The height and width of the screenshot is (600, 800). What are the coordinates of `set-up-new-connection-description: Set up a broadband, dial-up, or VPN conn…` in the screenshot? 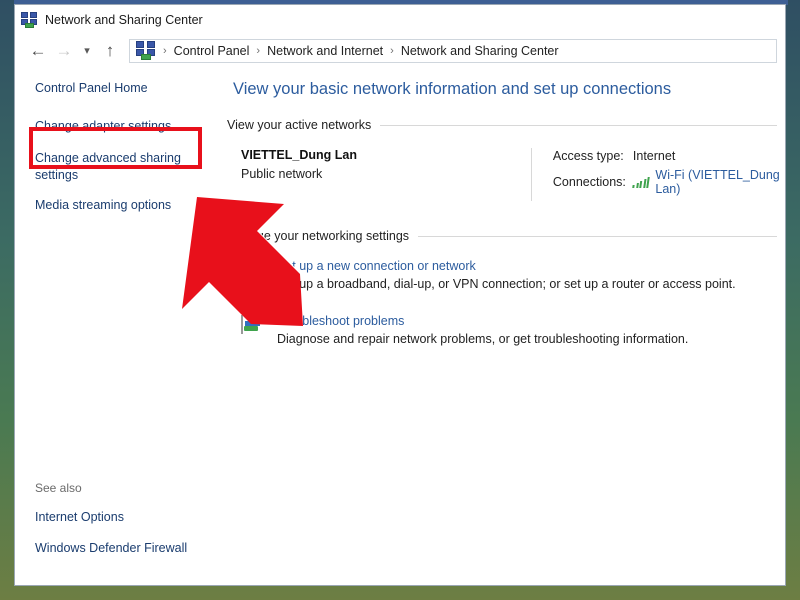 It's located at (506, 284).